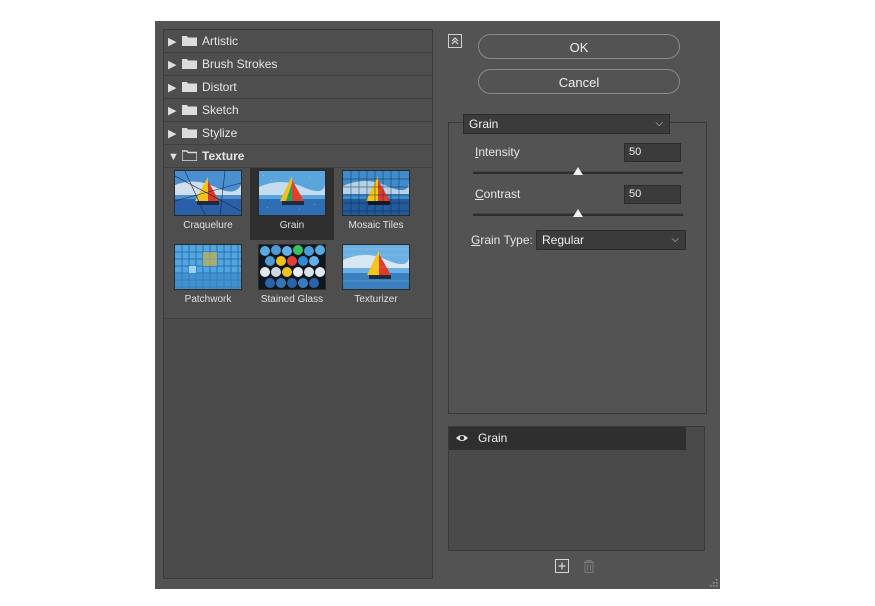  What do you see at coordinates (173, 157) in the screenshot?
I see `triangle-down-icon: ▼` at bounding box center [173, 157].